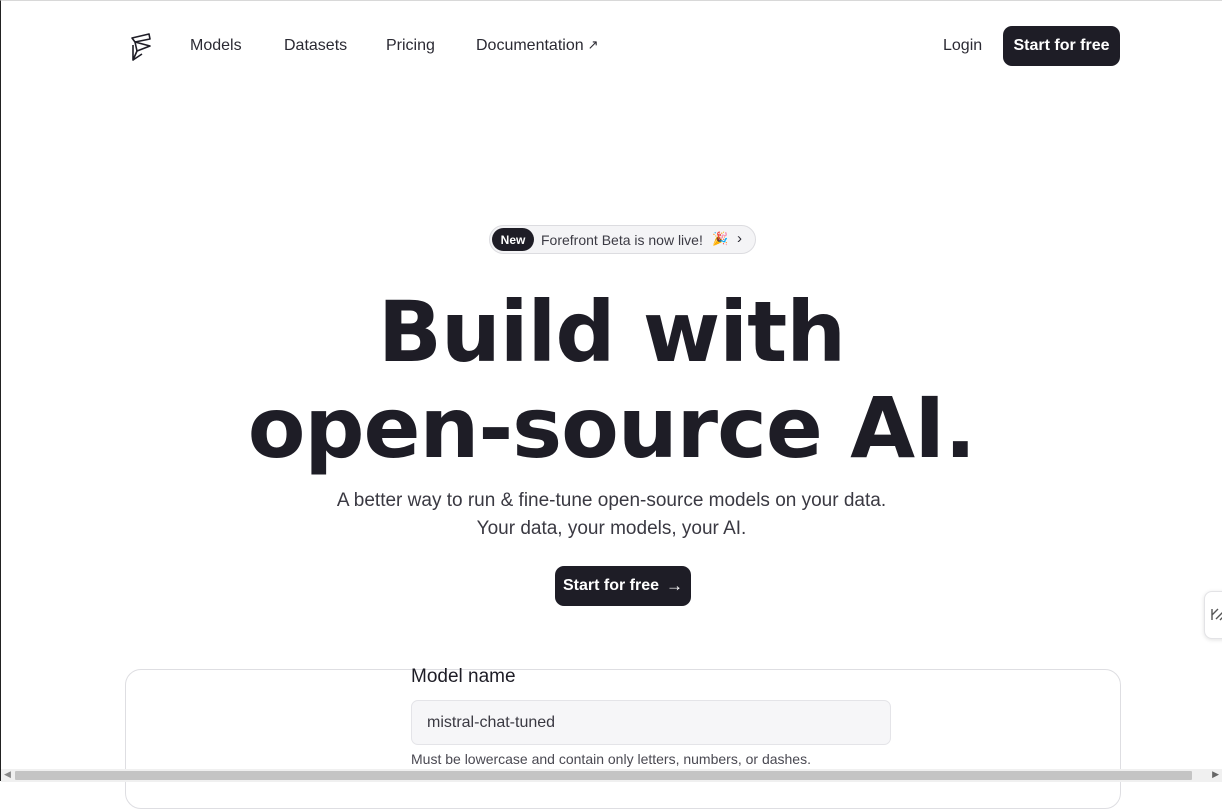 The height and width of the screenshot is (809, 1222). What do you see at coordinates (720, 238) in the screenshot?
I see `party-popper-icon: 🎉` at bounding box center [720, 238].